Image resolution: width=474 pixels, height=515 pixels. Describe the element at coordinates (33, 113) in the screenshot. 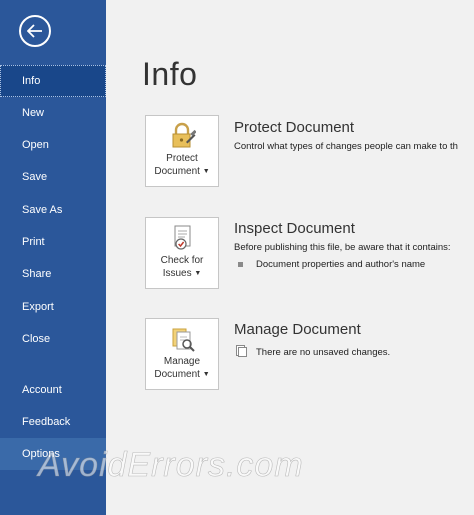

I see `nav-new-label: New` at that location.